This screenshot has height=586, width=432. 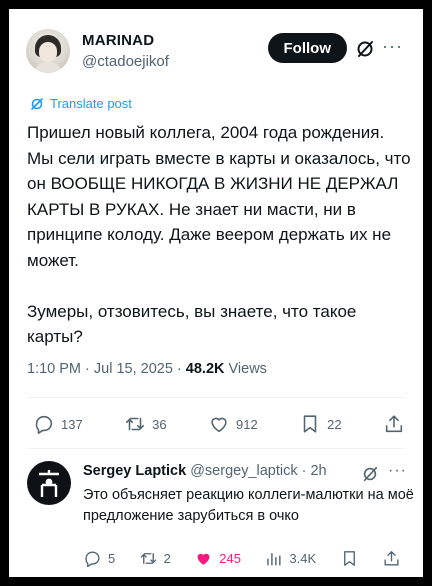 I want to click on reply-avatar-logo, so click(x=49, y=483).